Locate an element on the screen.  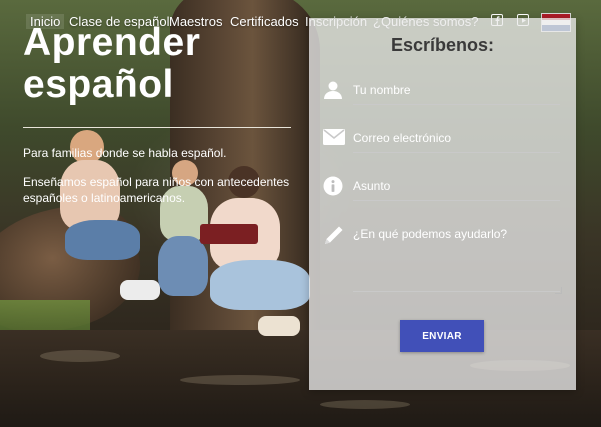
pencil-icon is located at coordinates (334, 235).